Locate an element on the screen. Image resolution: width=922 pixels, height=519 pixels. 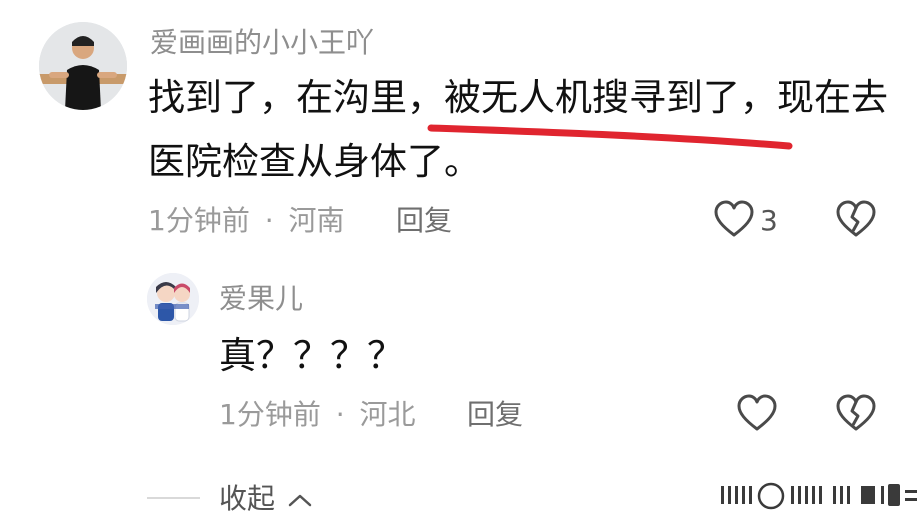
reply-text: 真？？？？ is located at coordinates (311, 355).